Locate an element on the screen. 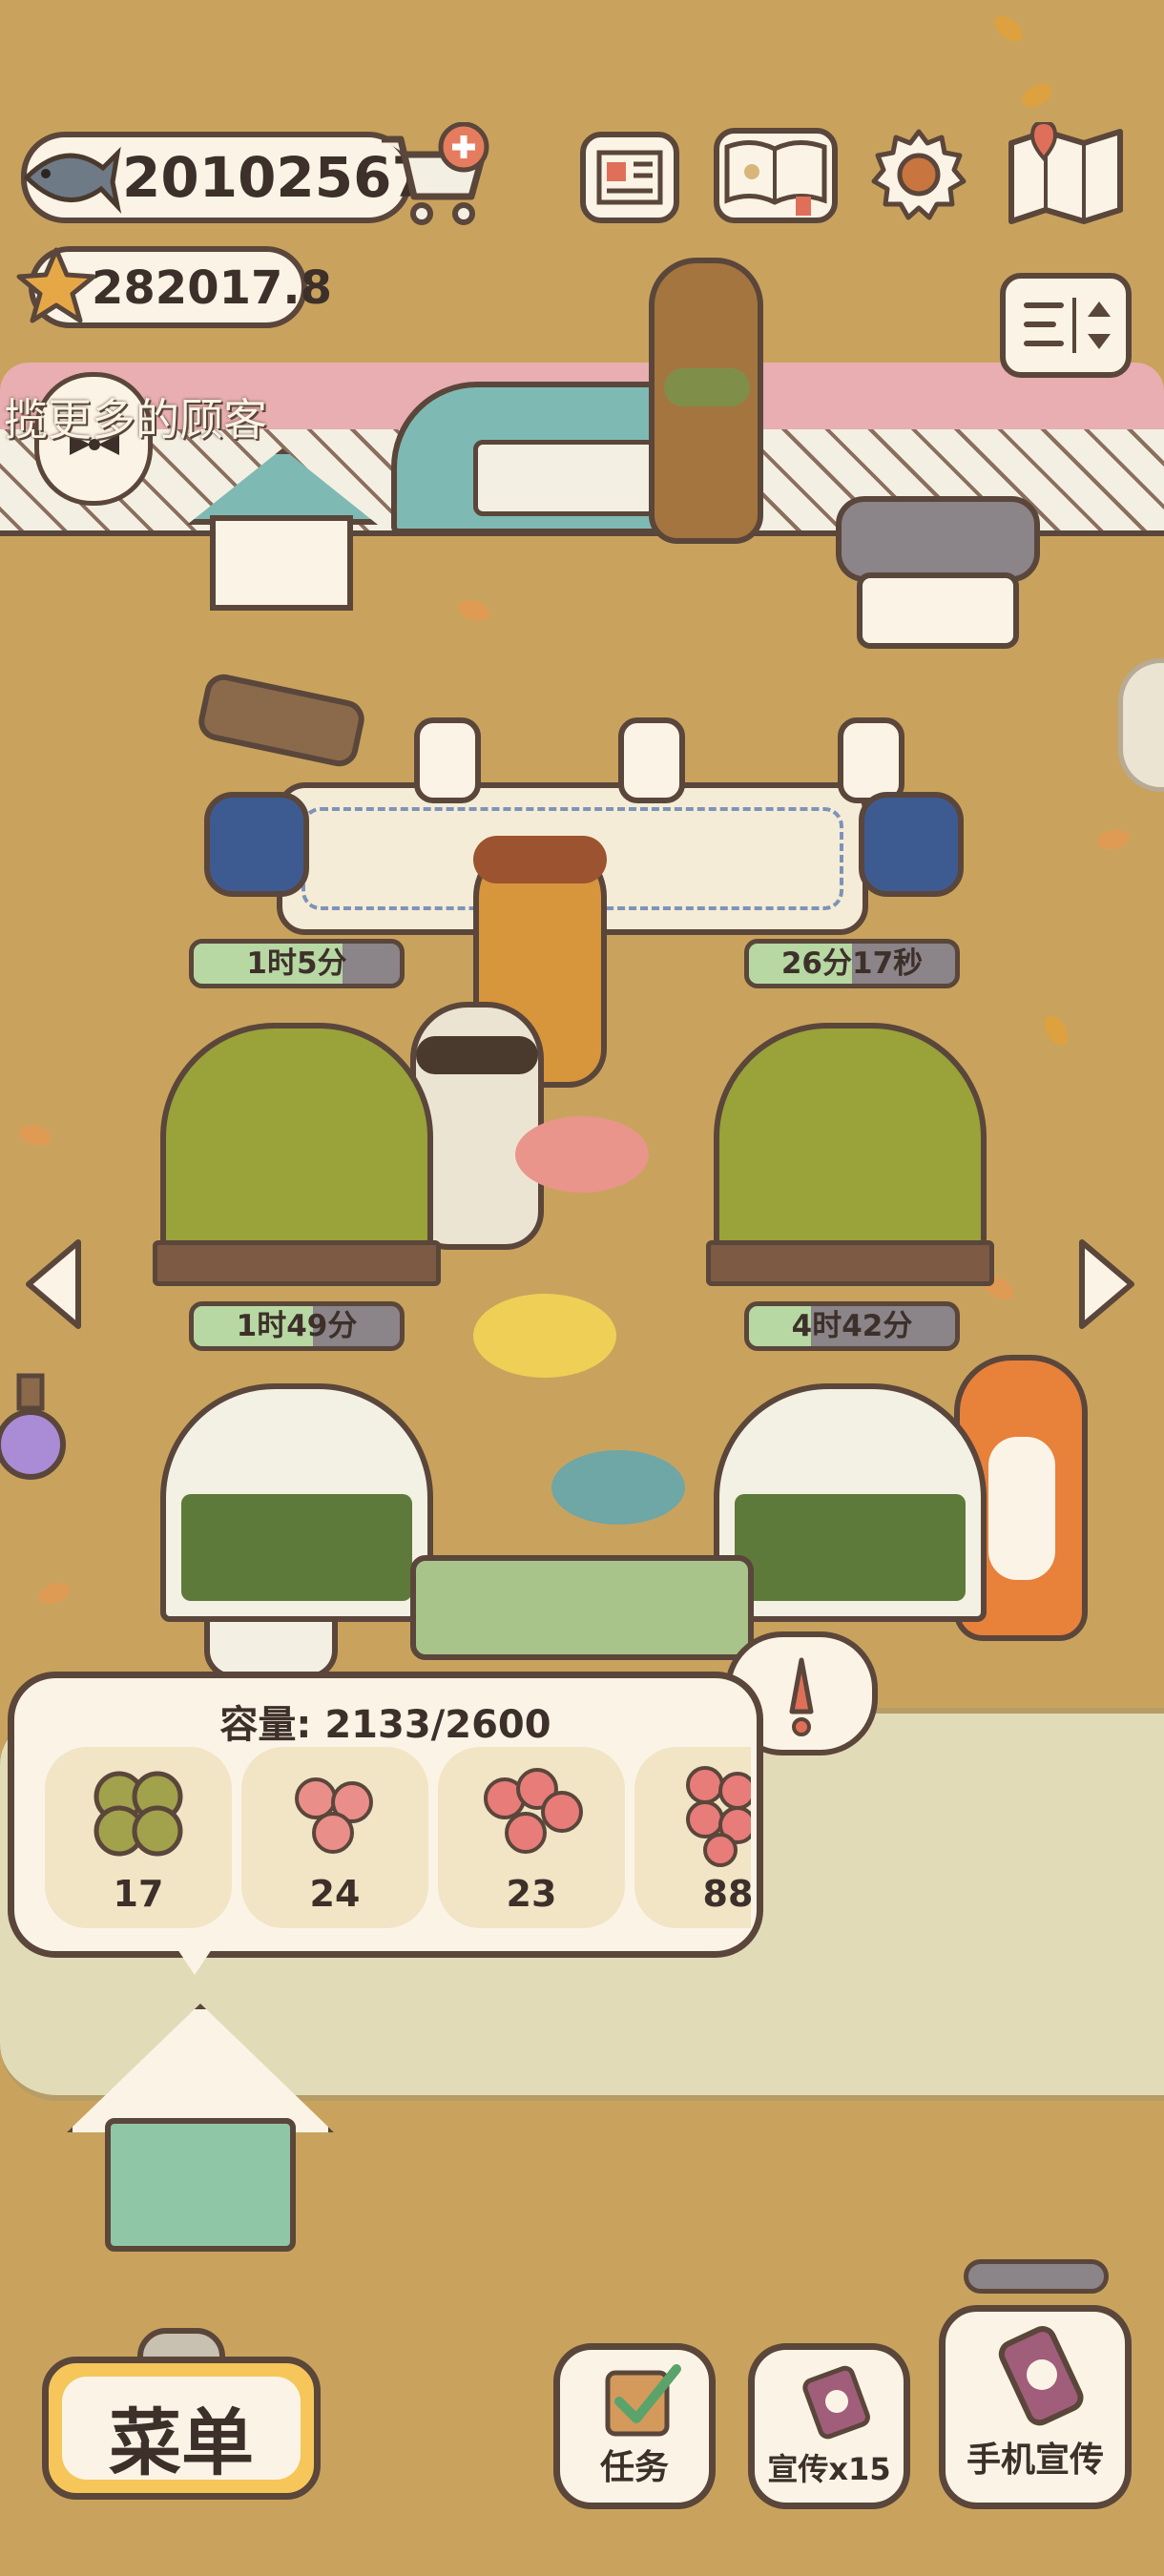 This screenshot has height=2576, width=1164. sort-toggle-button is located at coordinates (1066, 325).